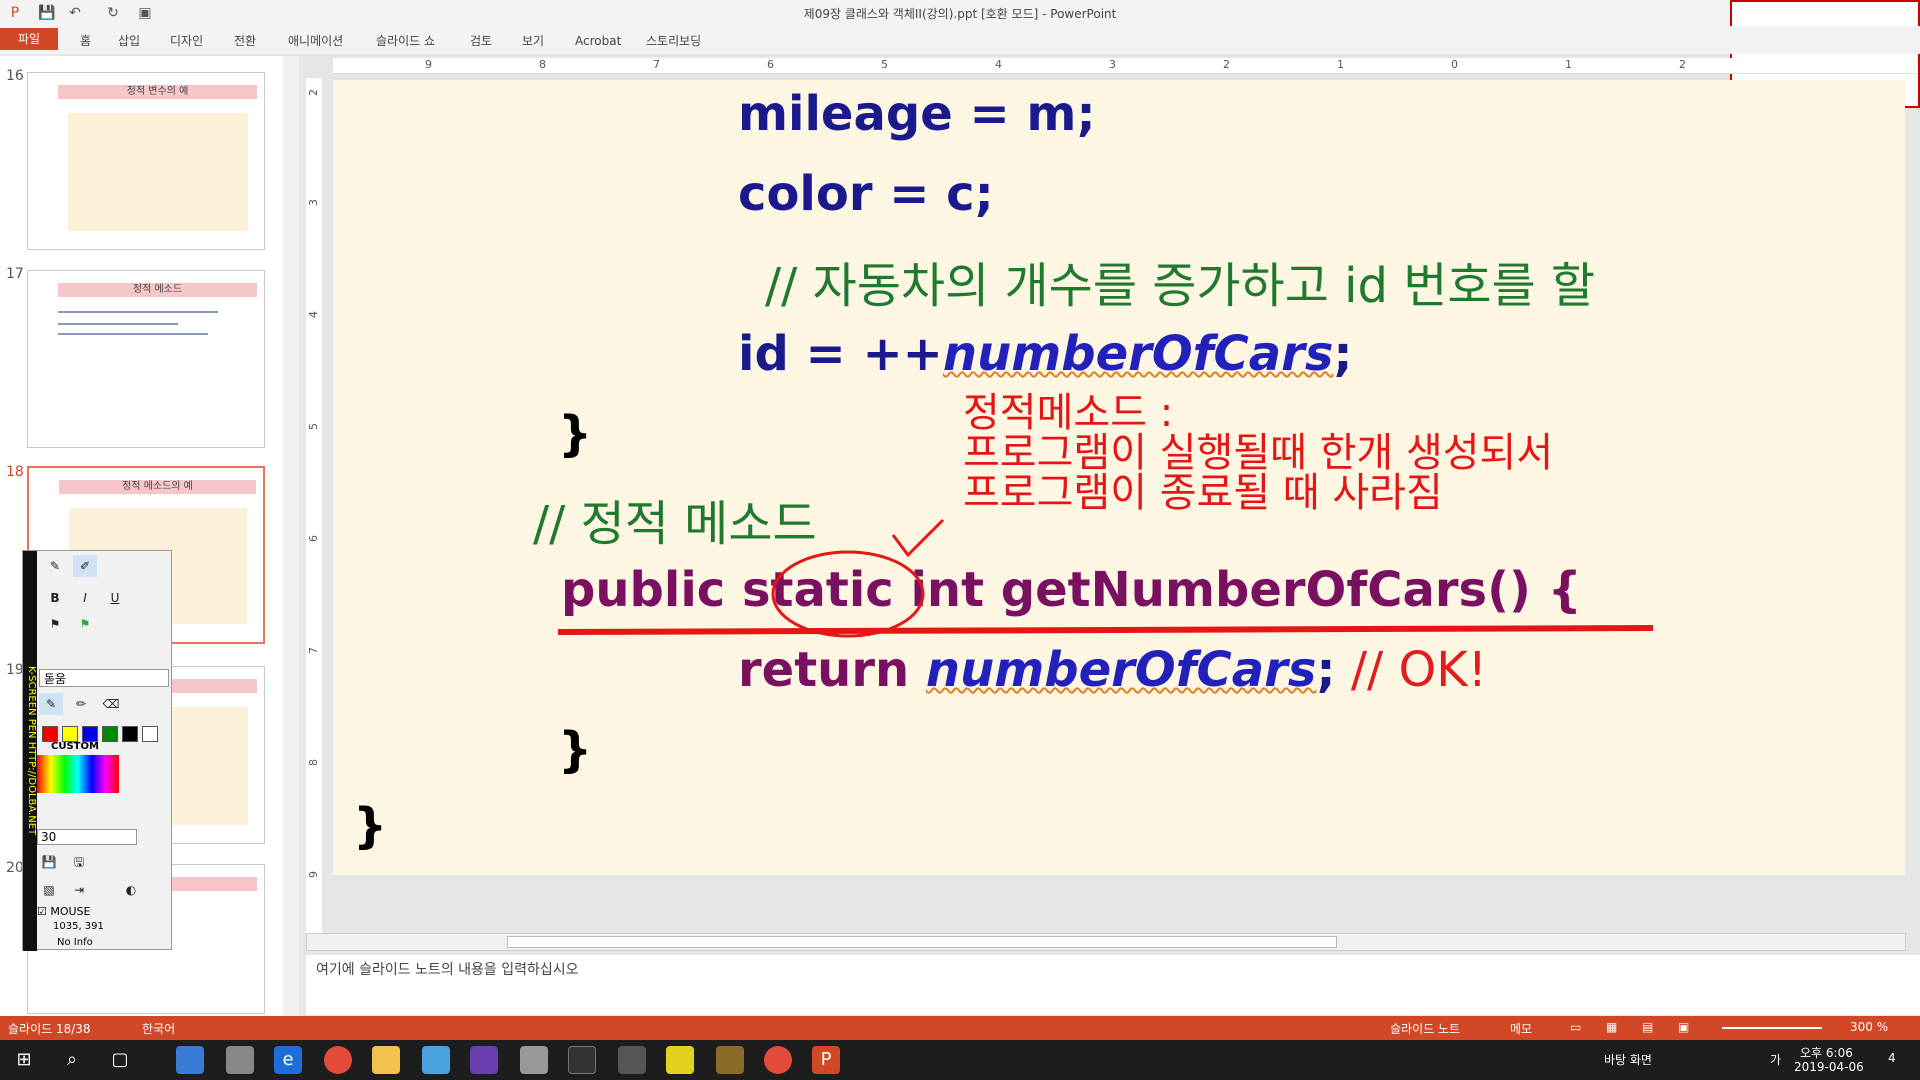  I want to click on color-picker, so click(78, 774).